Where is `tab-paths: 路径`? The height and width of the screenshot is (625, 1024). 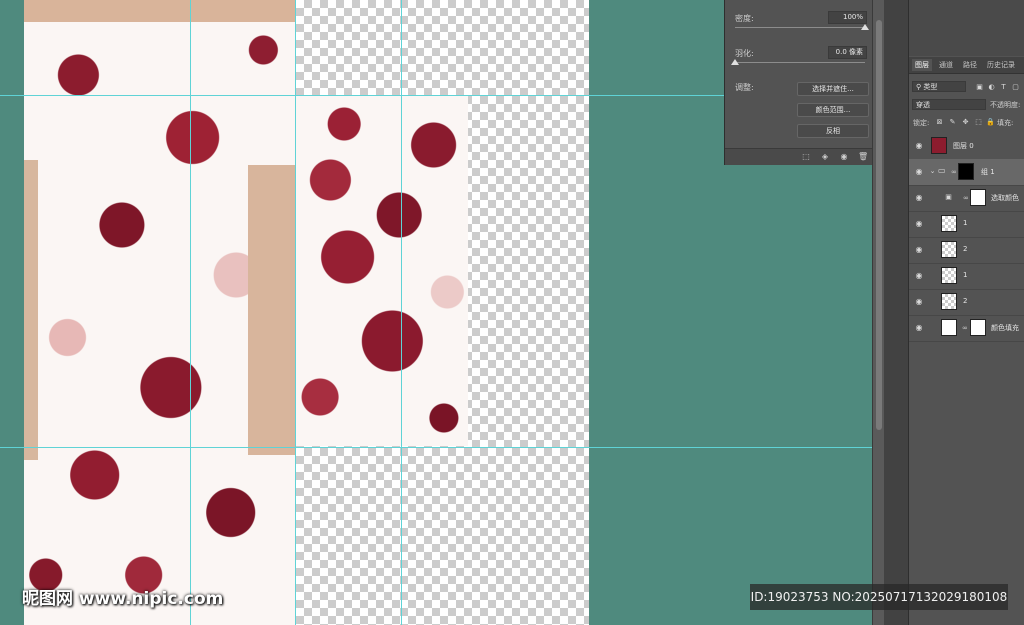 tab-paths: 路径 is located at coordinates (970, 65).